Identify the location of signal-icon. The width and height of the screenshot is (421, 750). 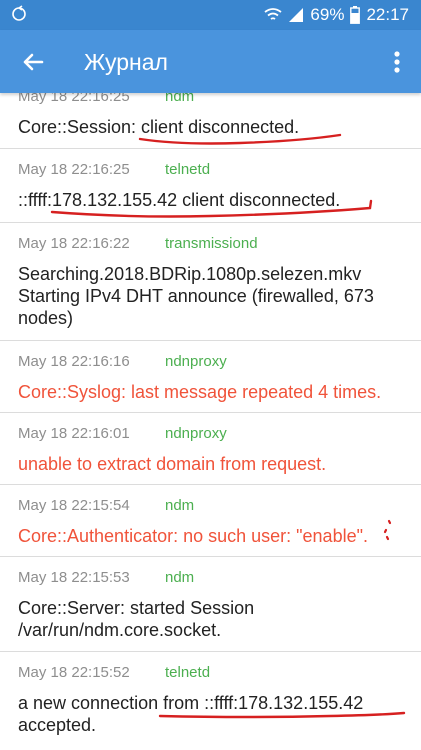
(296, 15).